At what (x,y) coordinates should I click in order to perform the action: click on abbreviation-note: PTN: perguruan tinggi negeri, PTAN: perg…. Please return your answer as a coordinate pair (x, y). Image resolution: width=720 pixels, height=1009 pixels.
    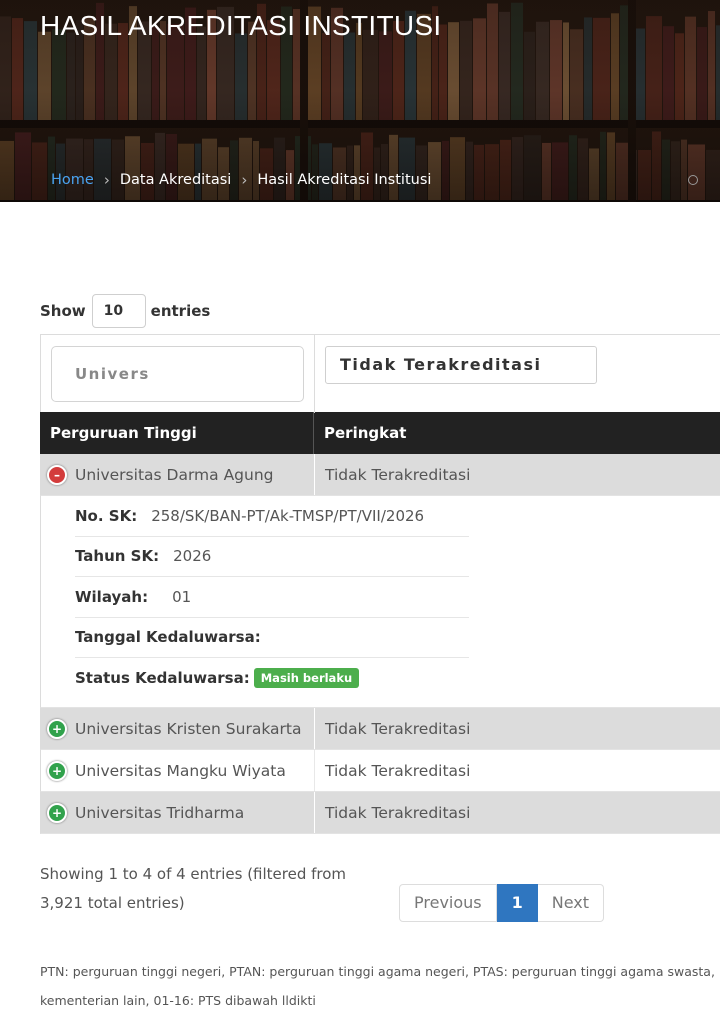
    Looking at the image, I should click on (380, 983).